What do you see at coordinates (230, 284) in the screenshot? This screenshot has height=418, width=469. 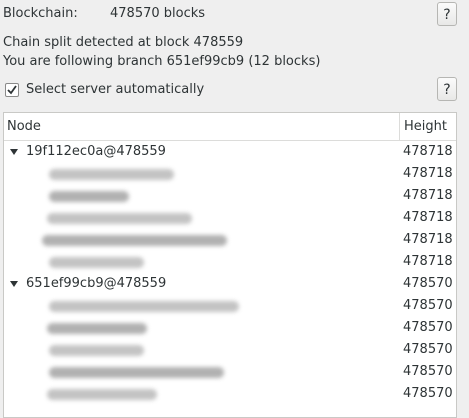 I see `branch-row: 651ef99cb9@478559 478570` at bounding box center [230, 284].